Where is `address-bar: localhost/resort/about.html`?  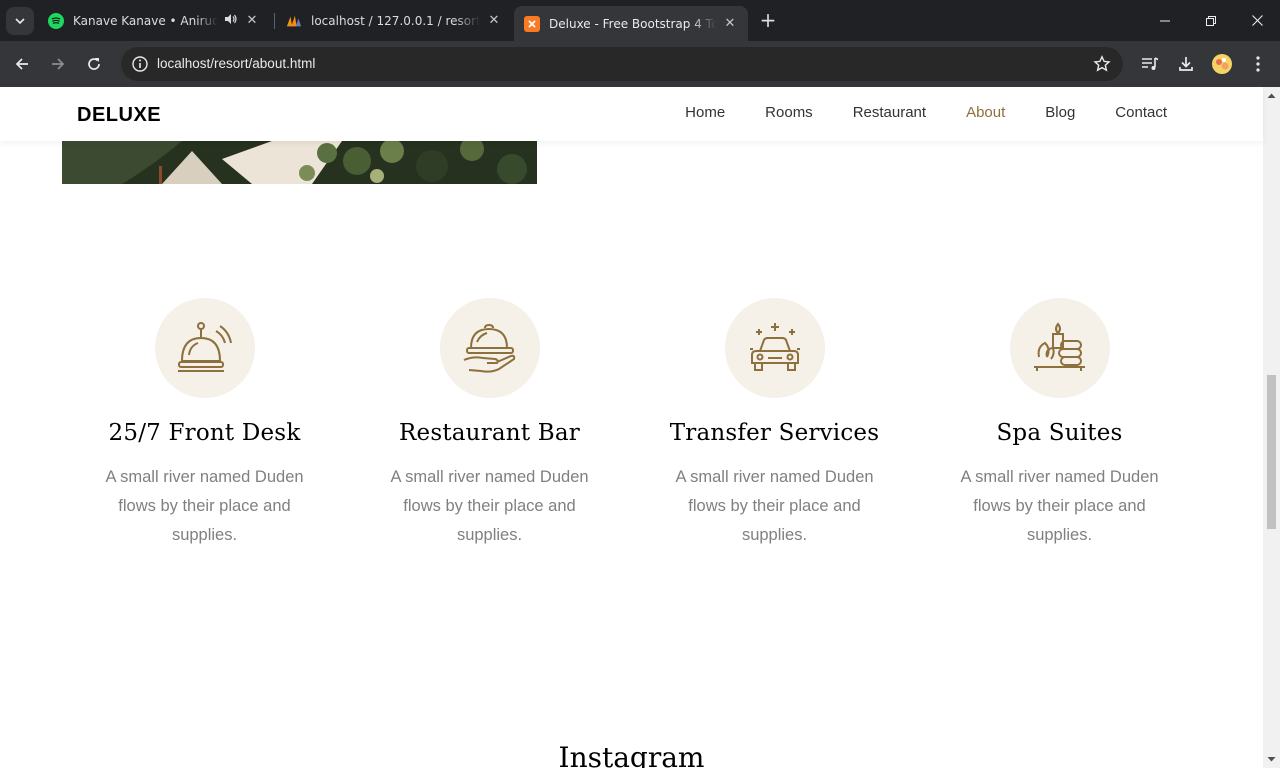 address-bar: localhost/resort/about.html is located at coordinates (622, 64).